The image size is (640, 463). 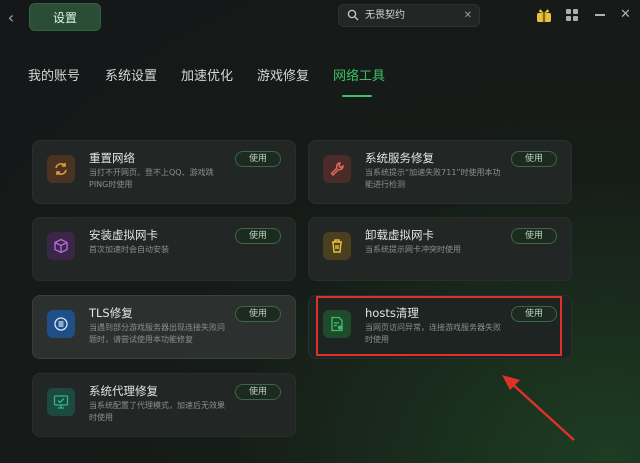 I want to click on tool-name: 重置网络, so click(x=112, y=158).